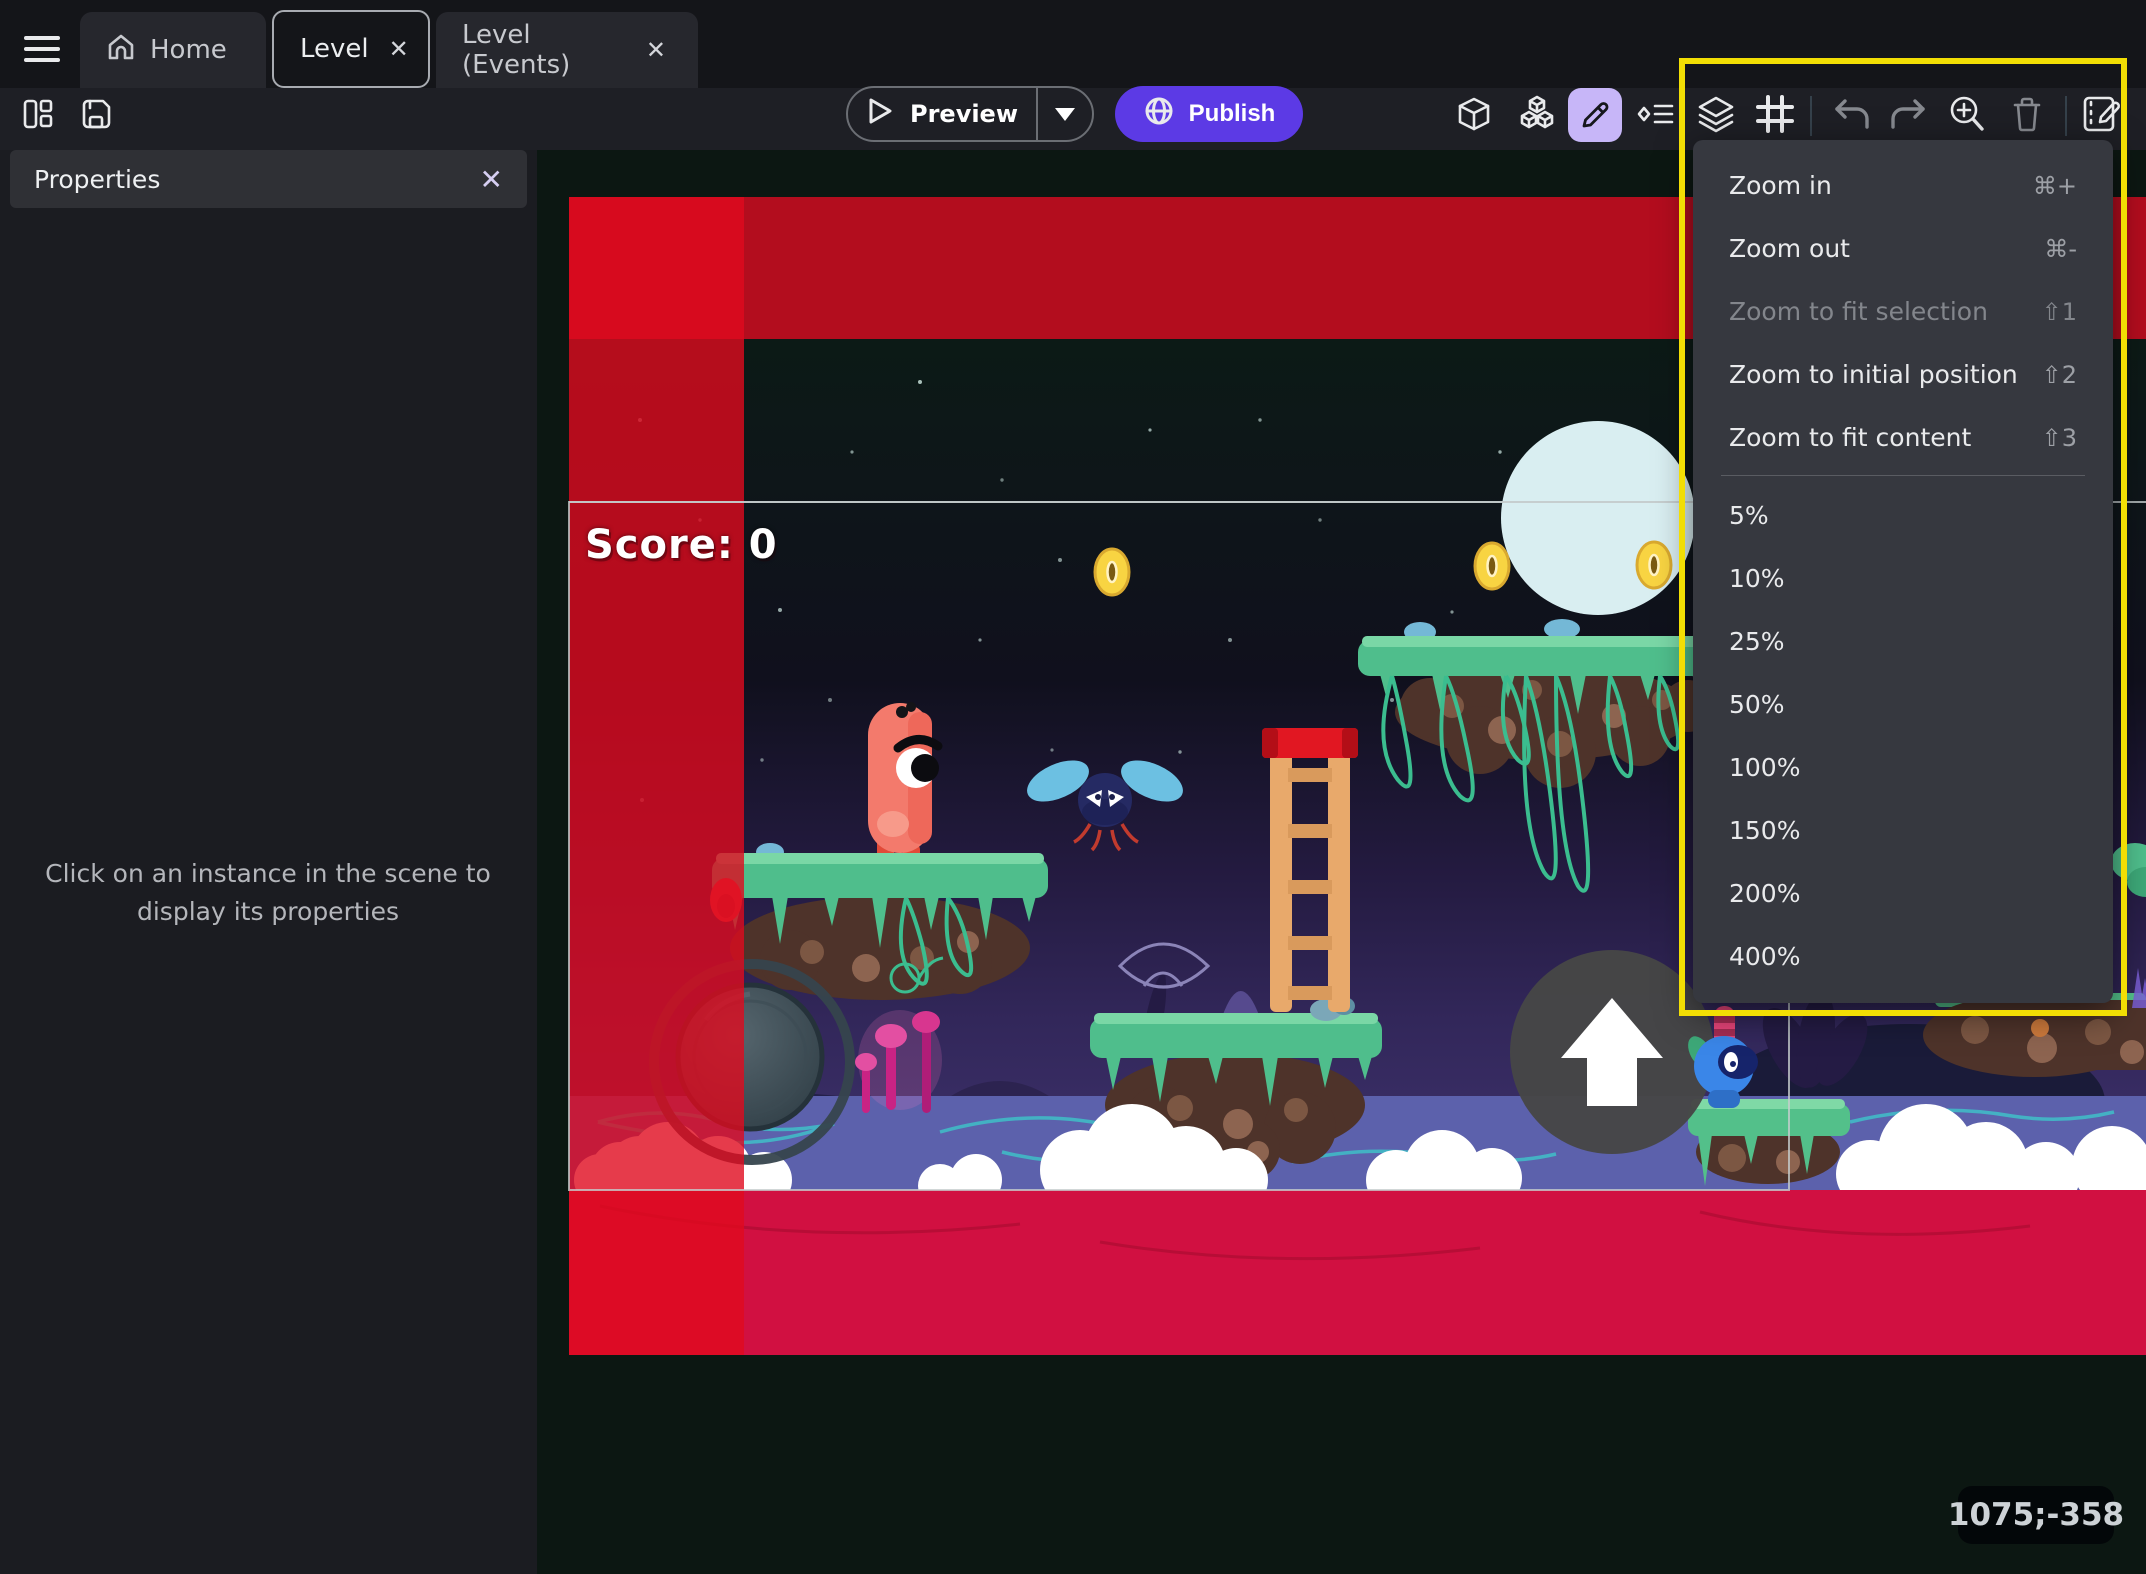 The width and height of the screenshot is (2146, 1574). Describe the element at coordinates (1903, 830) in the screenshot. I see `menu-item-zoom-150: 150%` at that location.